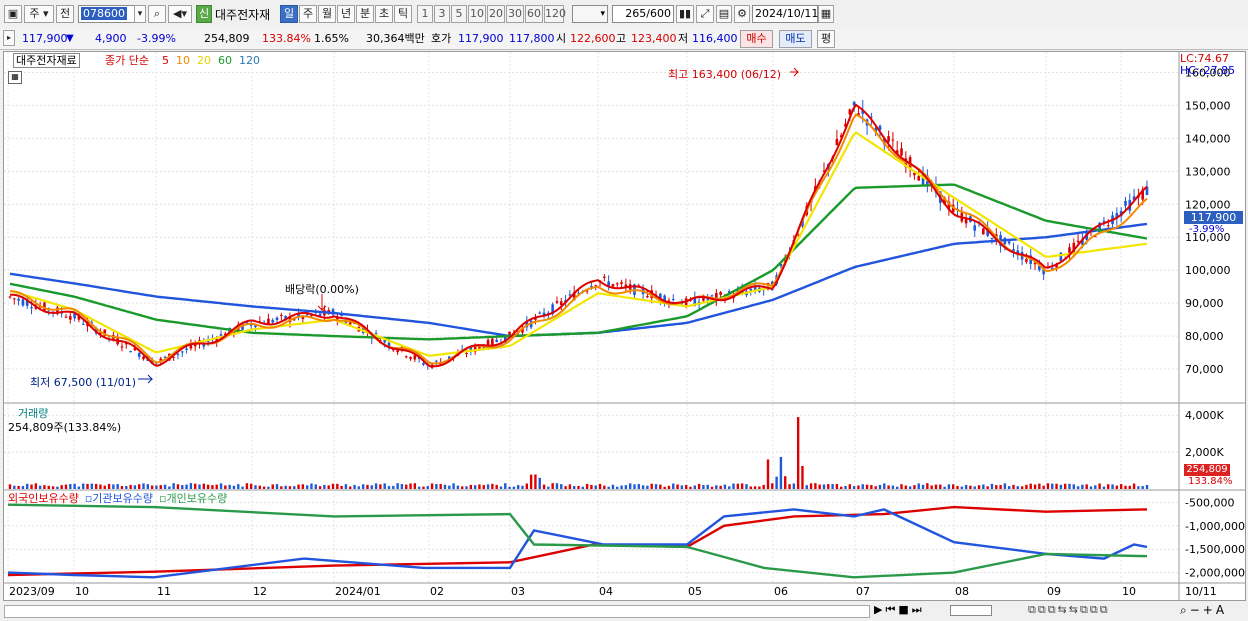 The height and width of the screenshot is (621, 1248). I want to click on count-field: 265/600, so click(643, 14).